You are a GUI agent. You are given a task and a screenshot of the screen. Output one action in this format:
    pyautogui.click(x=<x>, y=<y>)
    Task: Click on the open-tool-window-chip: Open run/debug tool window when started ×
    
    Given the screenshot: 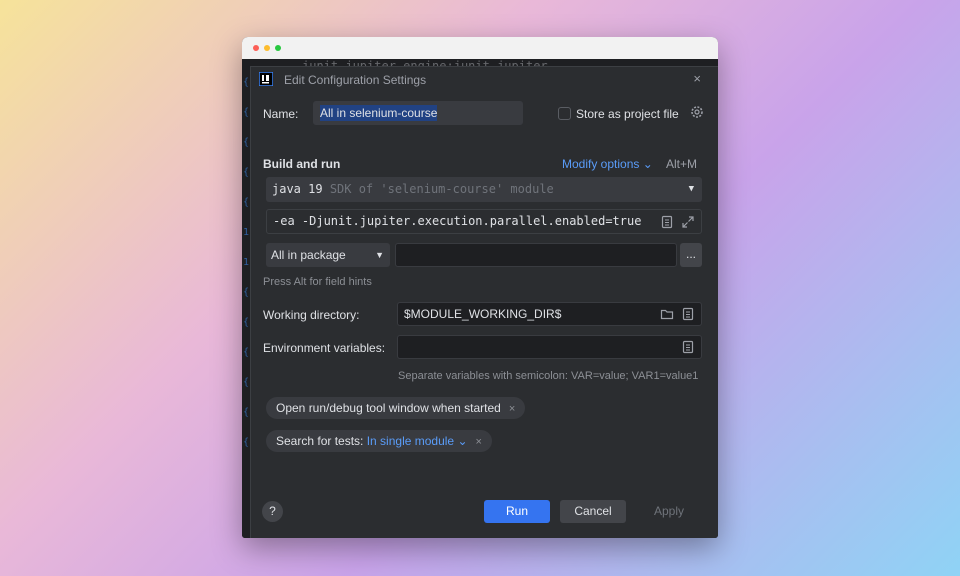 What is the action you would take?
    pyautogui.click(x=396, y=408)
    